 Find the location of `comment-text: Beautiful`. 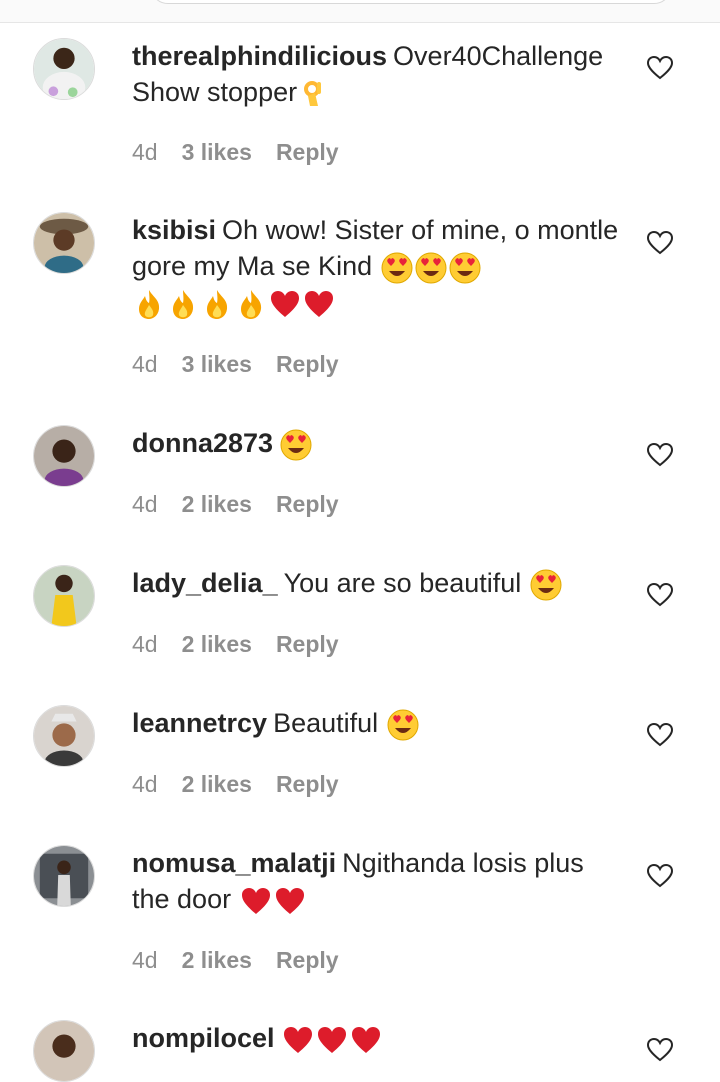

comment-text: Beautiful is located at coordinates (326, 723).